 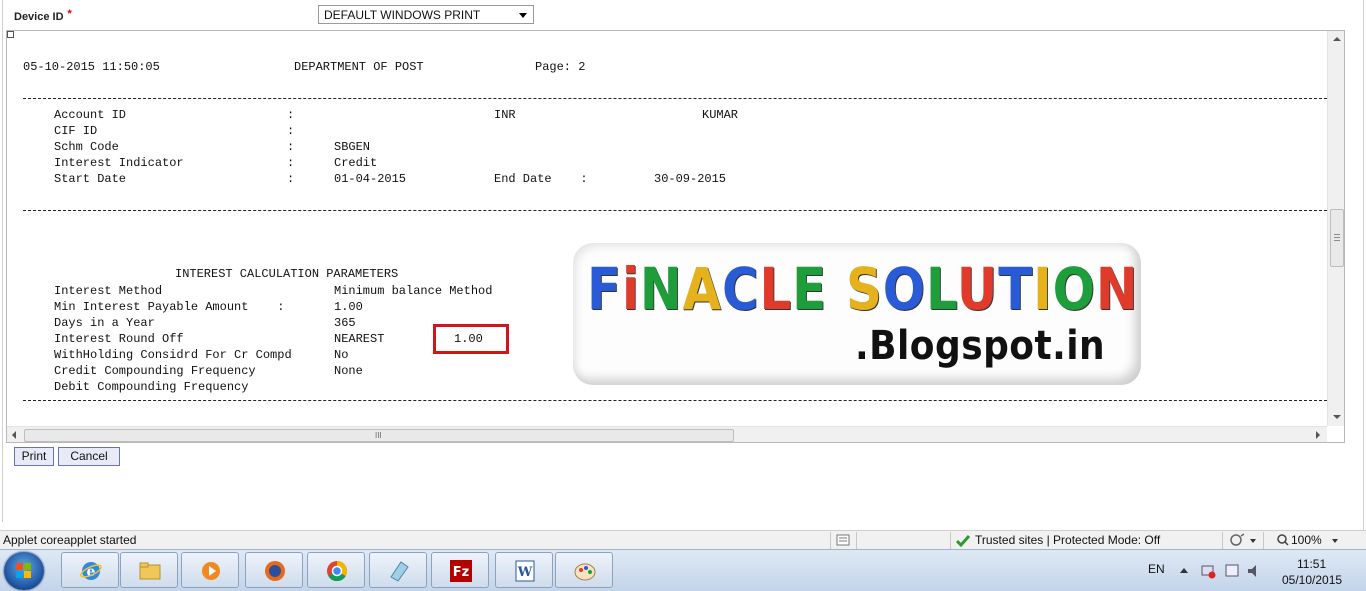 I want to click on account-field-value: SBGEN, so click(x=352, y=147).